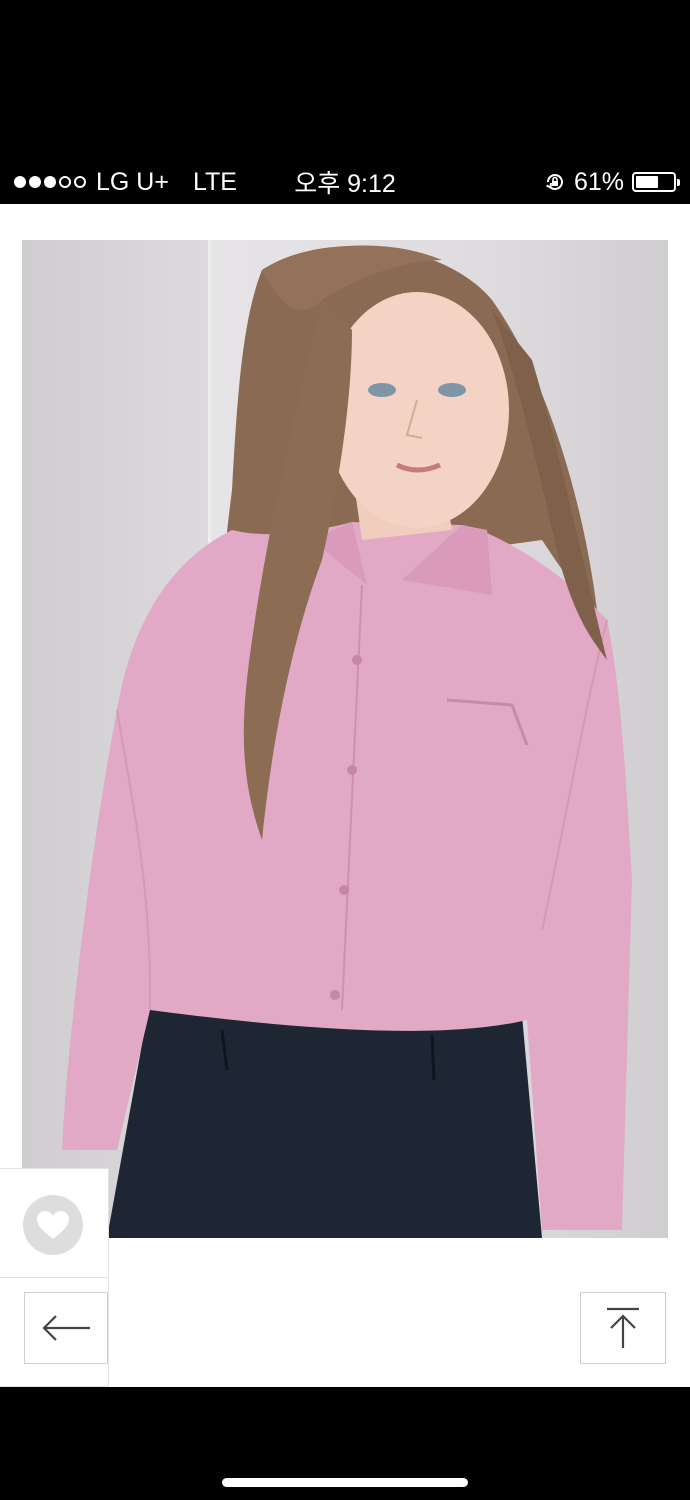 This screenshot has width=690, height=1500. What do you see at coordinates (214, 181) in the screenshot?
I see `network-type: LTE` at bounding box center [214, 181].